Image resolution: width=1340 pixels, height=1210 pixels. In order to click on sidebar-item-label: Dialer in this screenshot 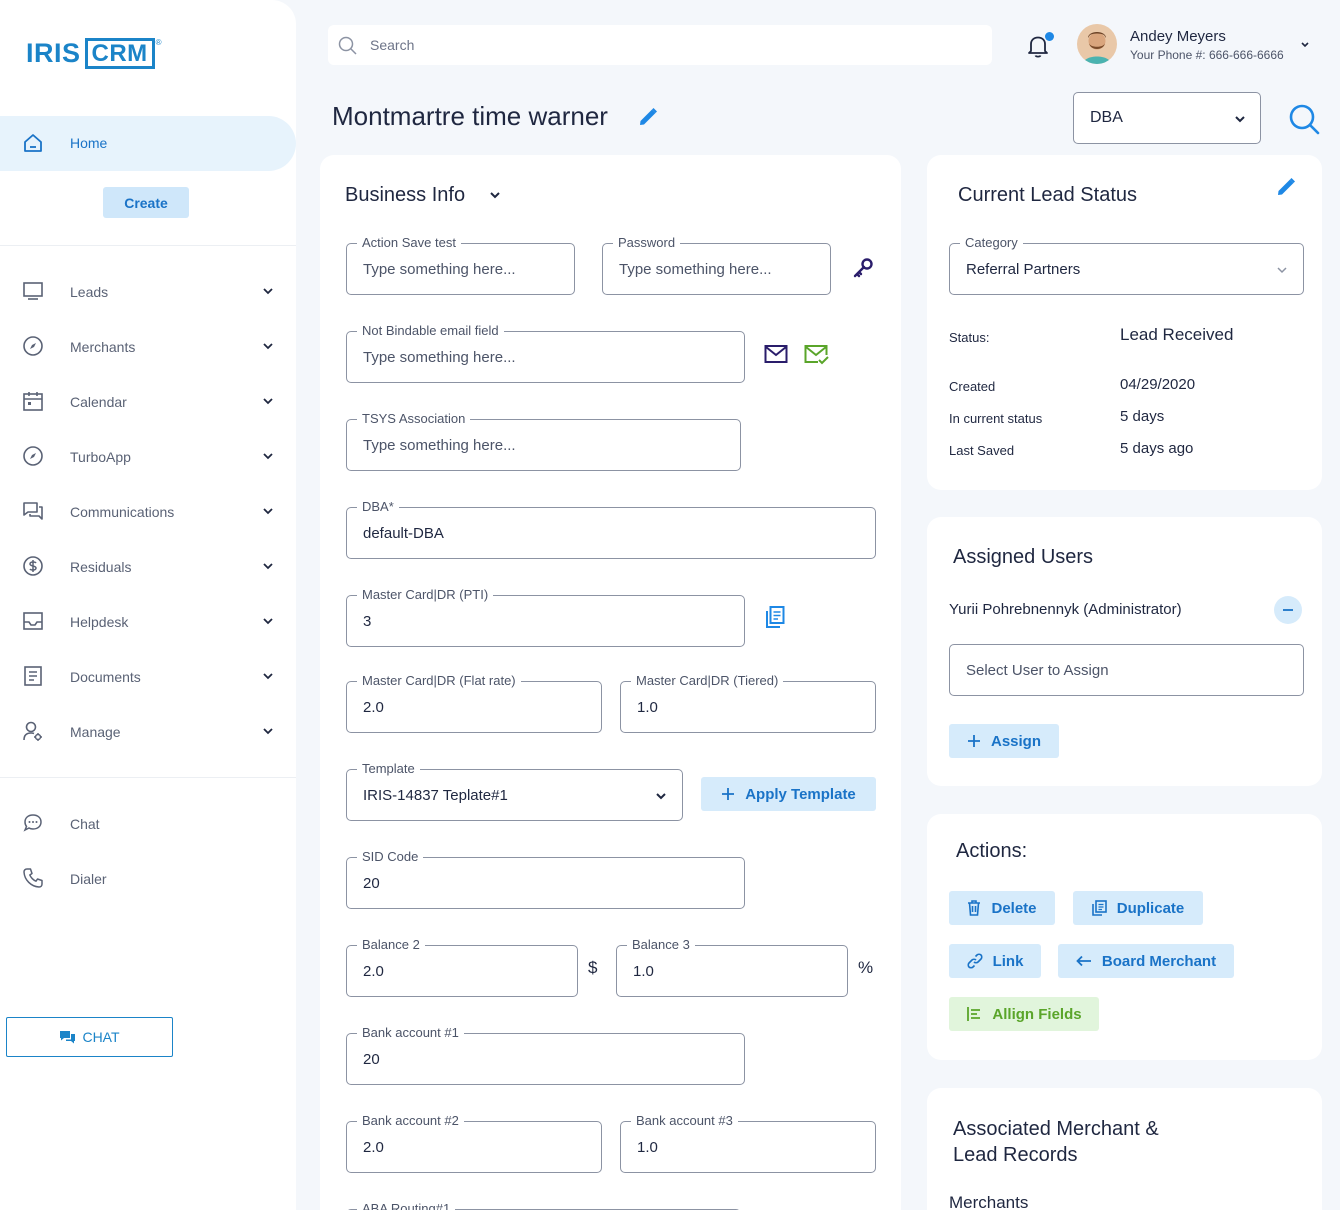, I will do `click(88, 879)`.